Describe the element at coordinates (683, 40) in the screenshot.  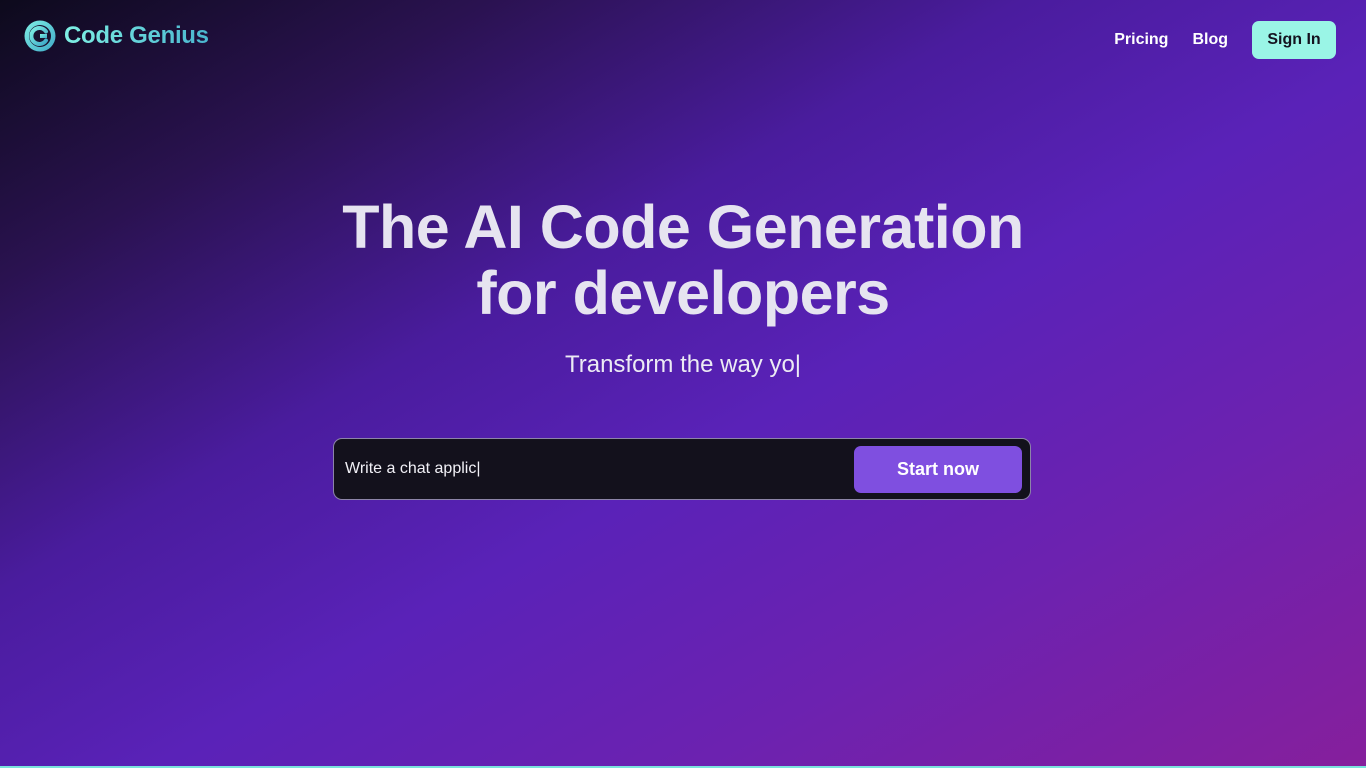
I see `site-header: Code Genius Pricing Blog Sign In` at that location.